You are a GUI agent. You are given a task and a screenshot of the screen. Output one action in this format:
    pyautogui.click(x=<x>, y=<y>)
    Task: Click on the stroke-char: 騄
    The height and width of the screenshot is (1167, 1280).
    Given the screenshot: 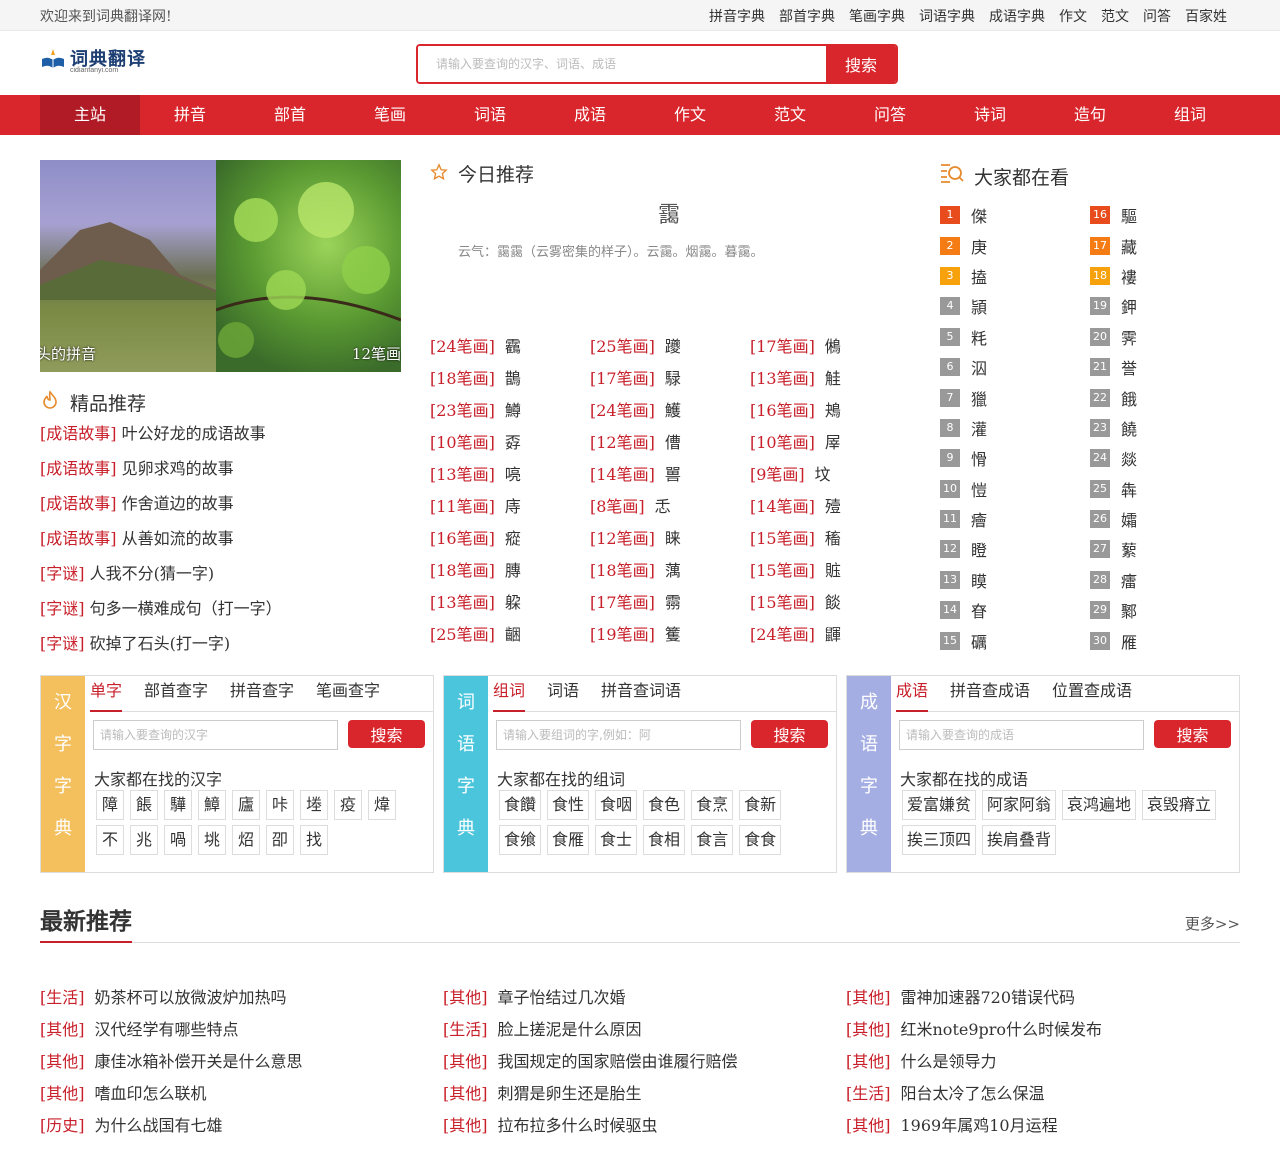 What is the action you would take?
    pyautogui.click(x=673, y=378)
    